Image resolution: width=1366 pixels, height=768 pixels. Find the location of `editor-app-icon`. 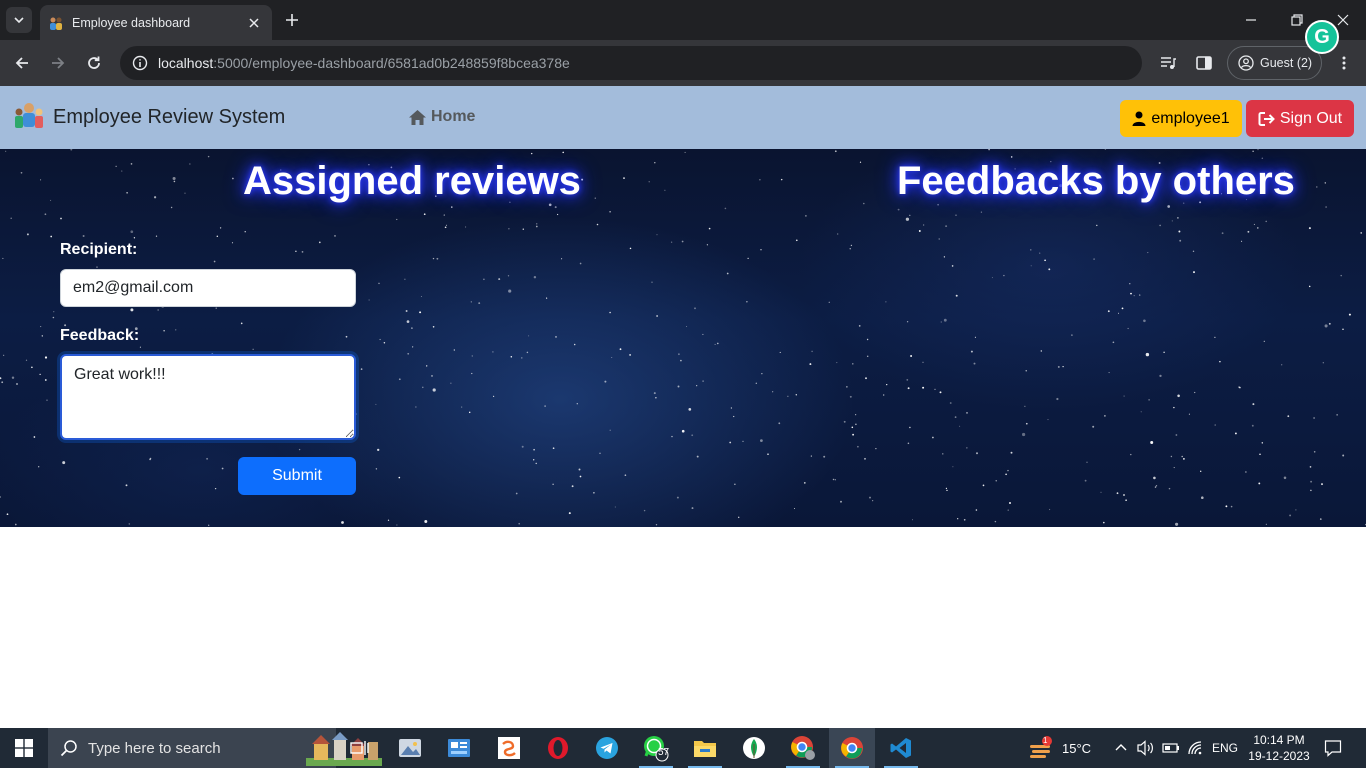

editor-app-icon is located at coordinates (509, 748).